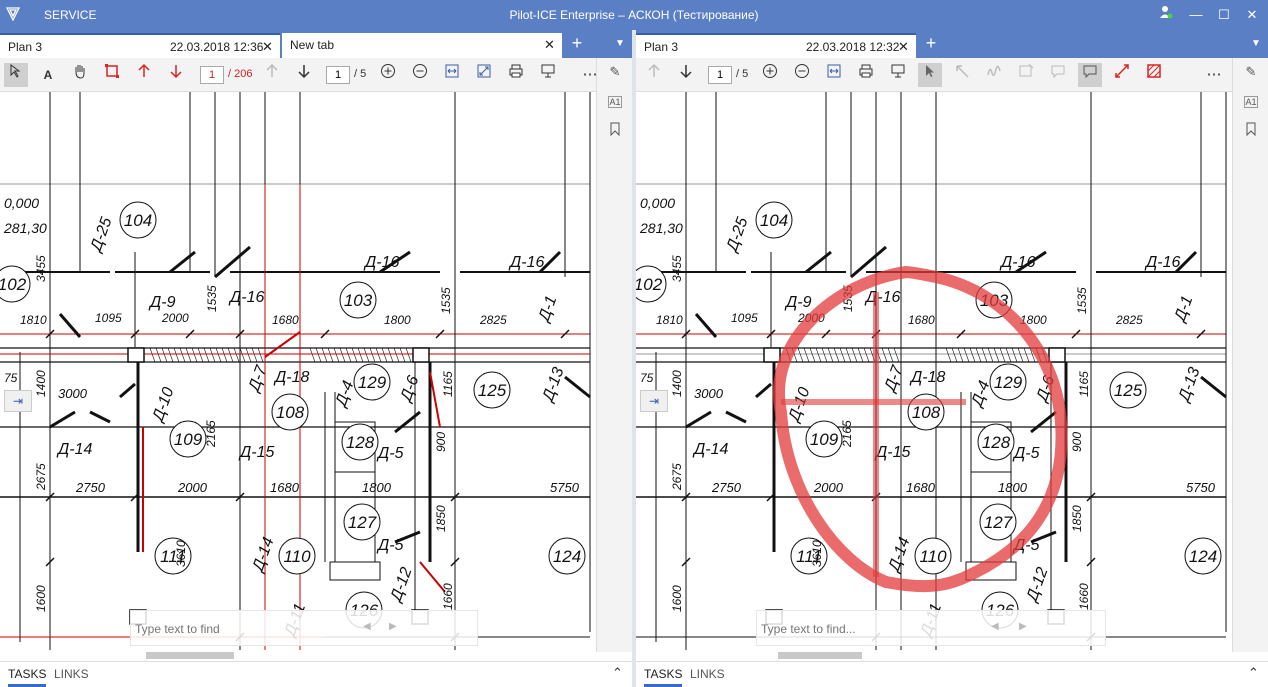  What do you see at coordinates (1090, 75) in the screenshot?
I see `note-icon` at bounding box center [1090, 75].